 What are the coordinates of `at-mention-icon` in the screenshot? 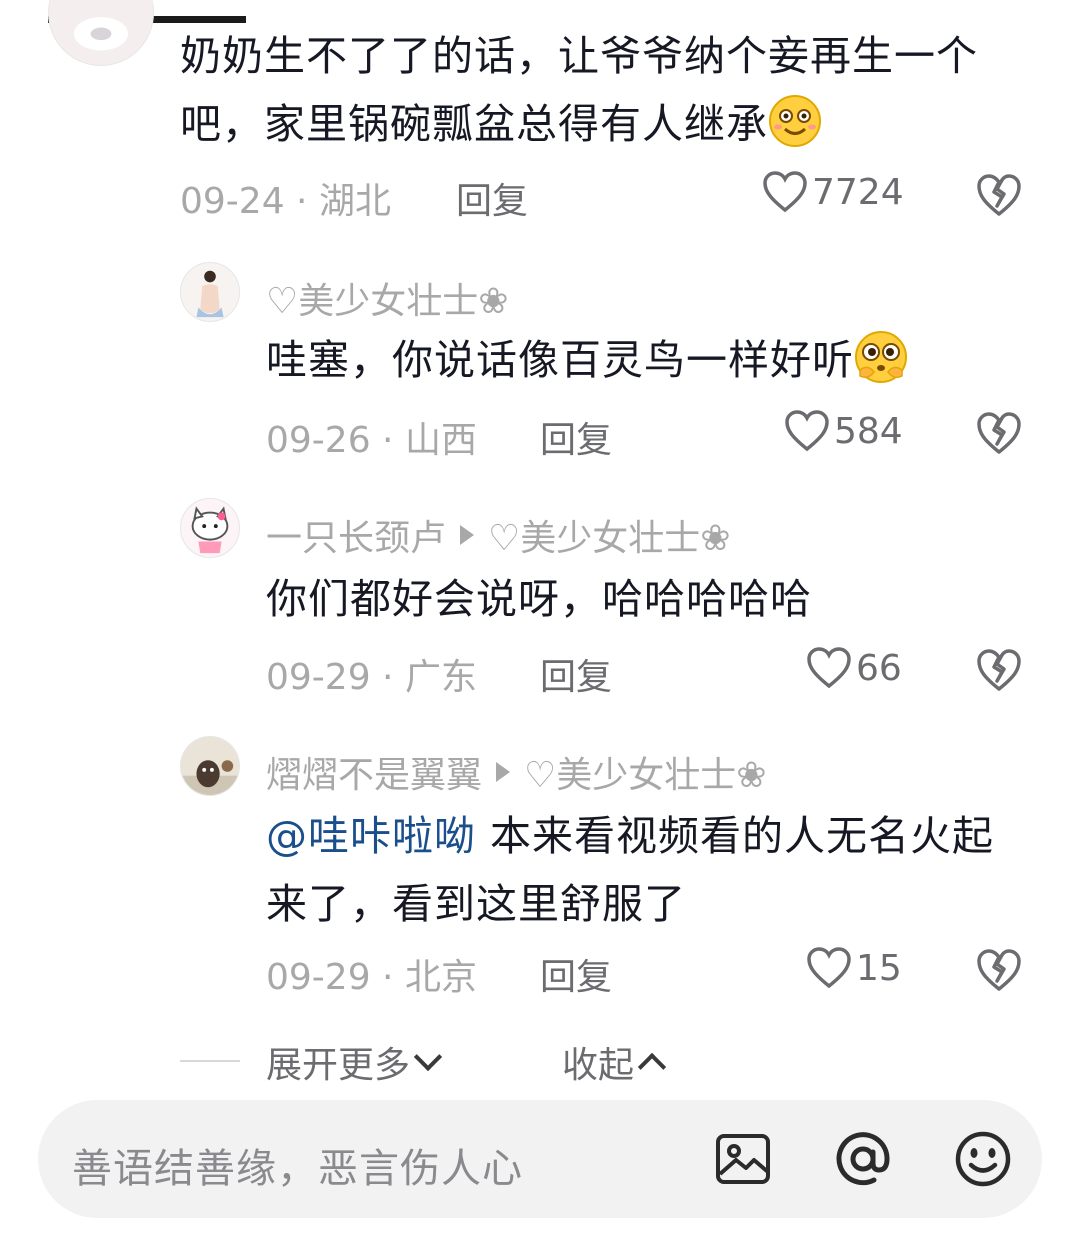 It's located at (863, 1159).